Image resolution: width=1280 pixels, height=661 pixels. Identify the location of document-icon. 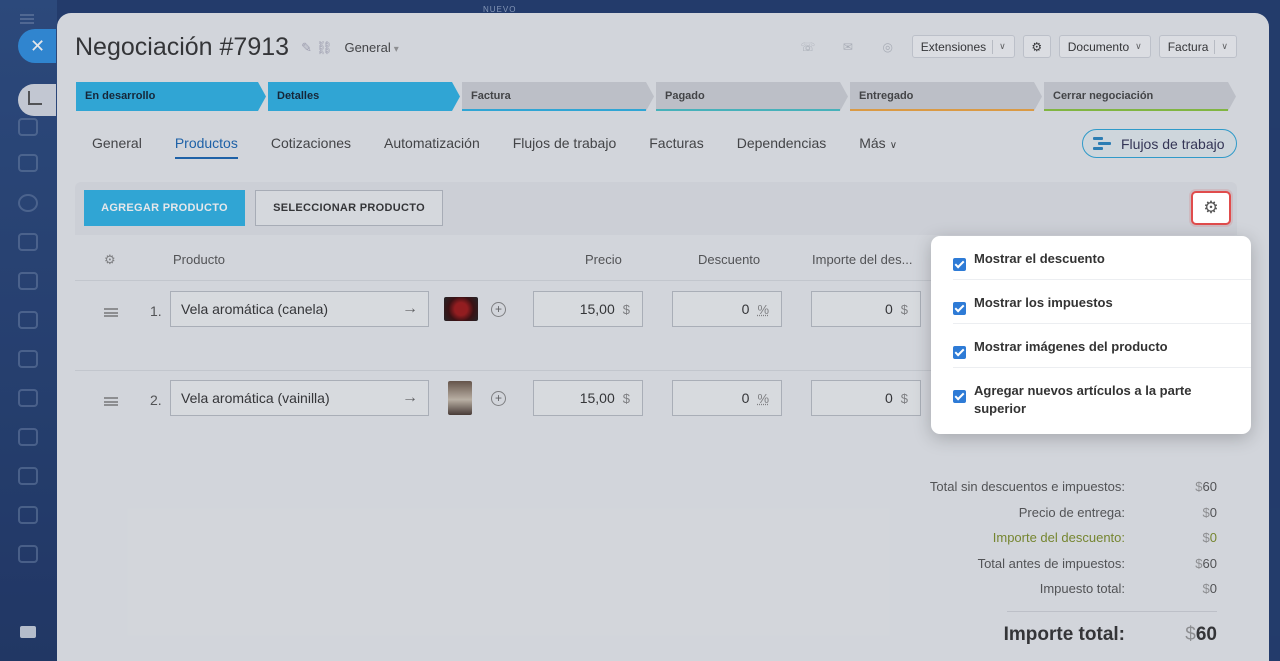
(28, 281).